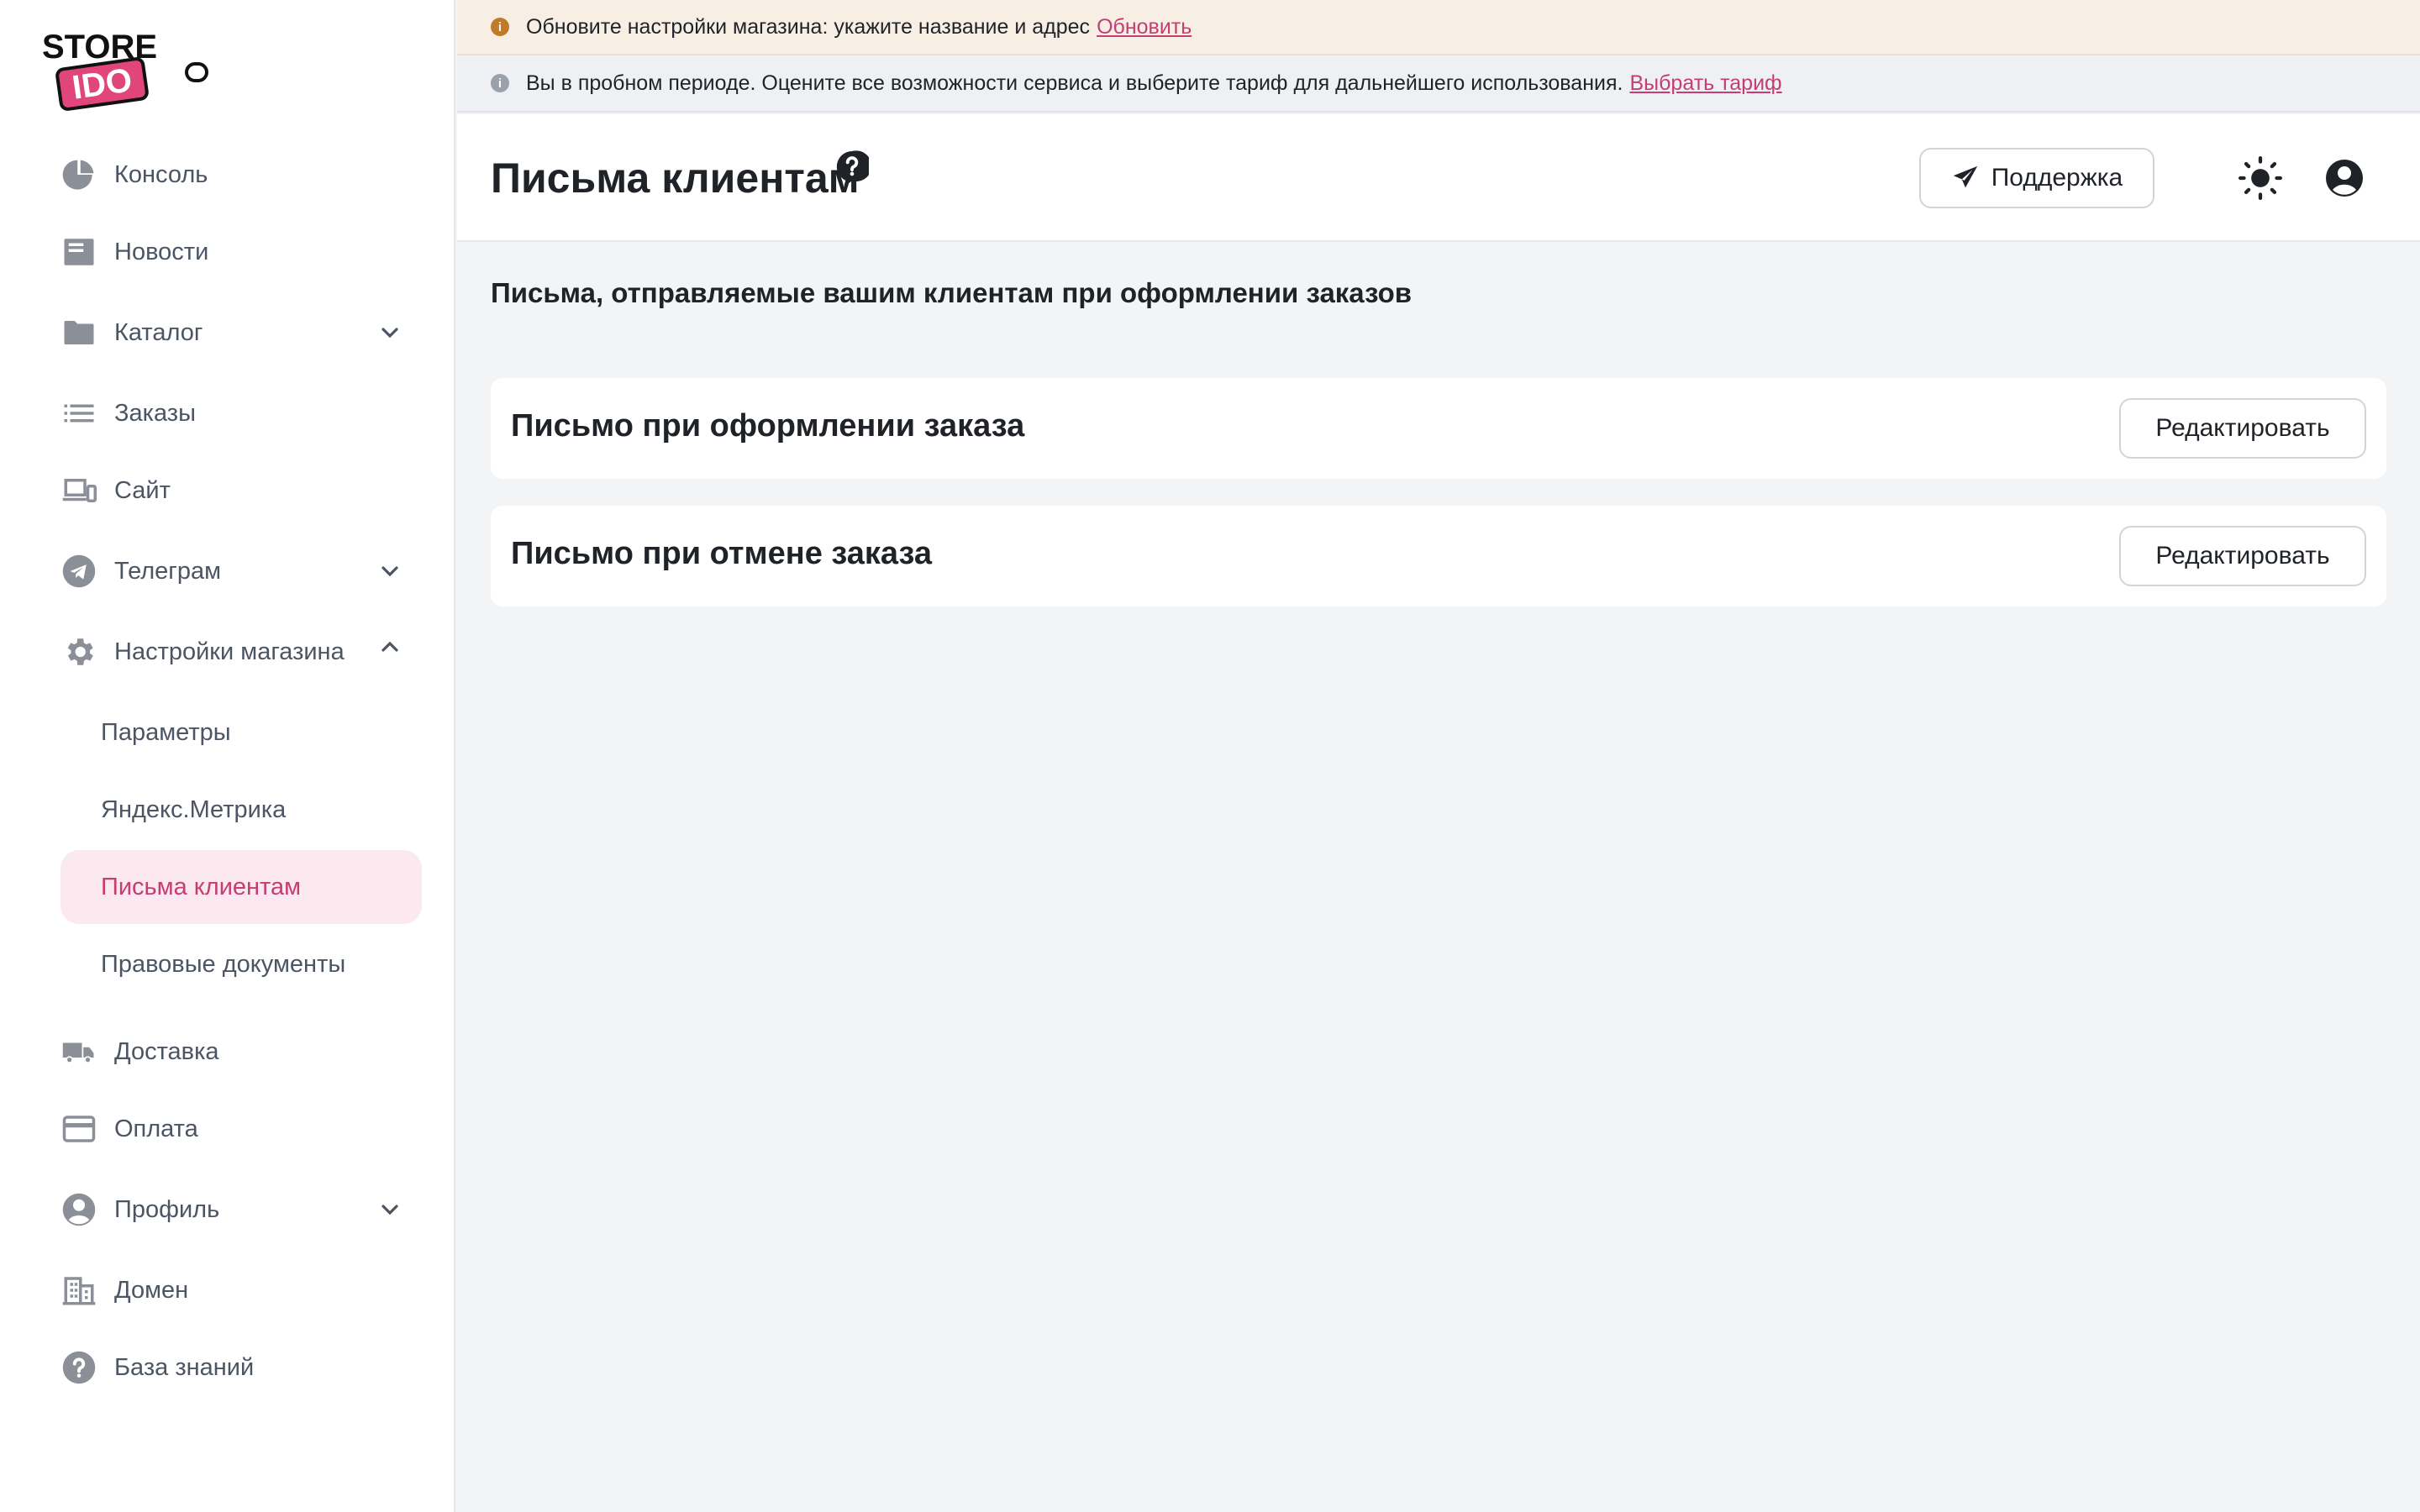 The image size is (2420, 1512). Describe the element at coordinates (161, 251) in the screenshot. I see `sidebar-item-label: Новости` at that location.